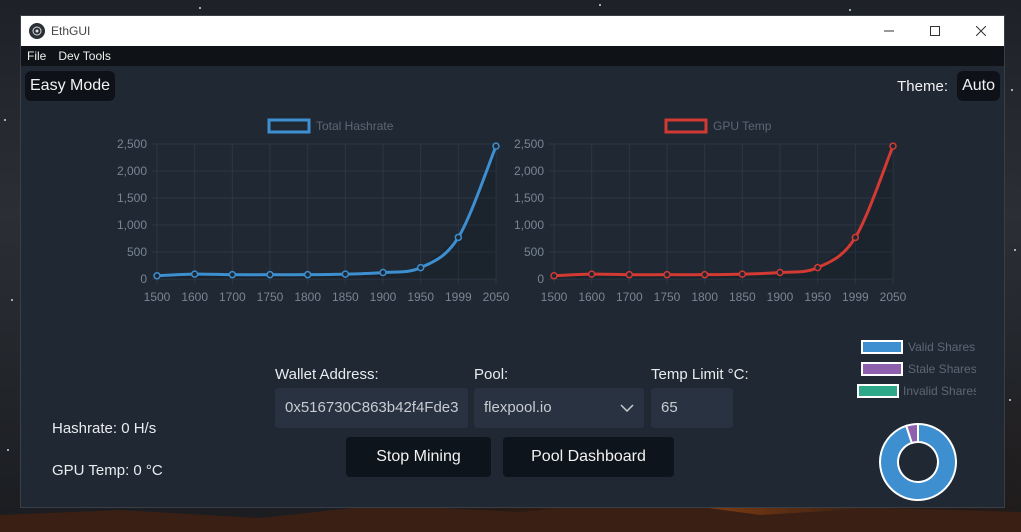  What do you see at coordinates (627, 408) in the screenshot?
I see `chevron-down-icon` at bounding box center [627, 408].